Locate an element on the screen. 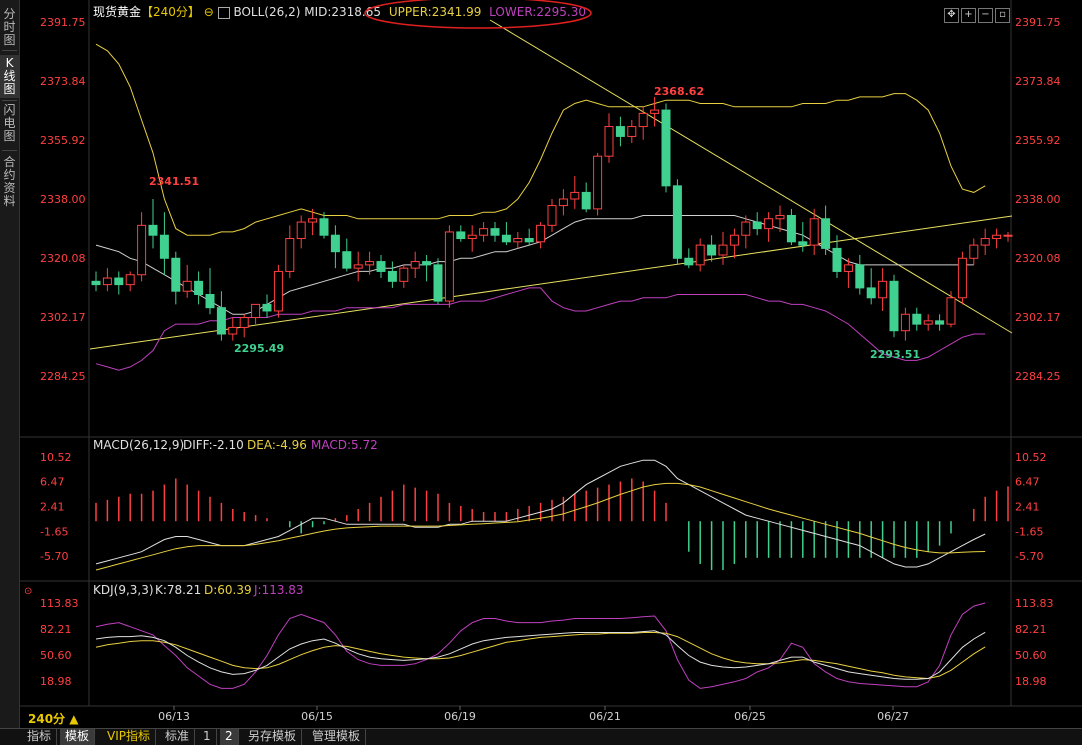 The image size is (1082, 745). kdj-icon: ⊙ is located at coordinates (28, 591).